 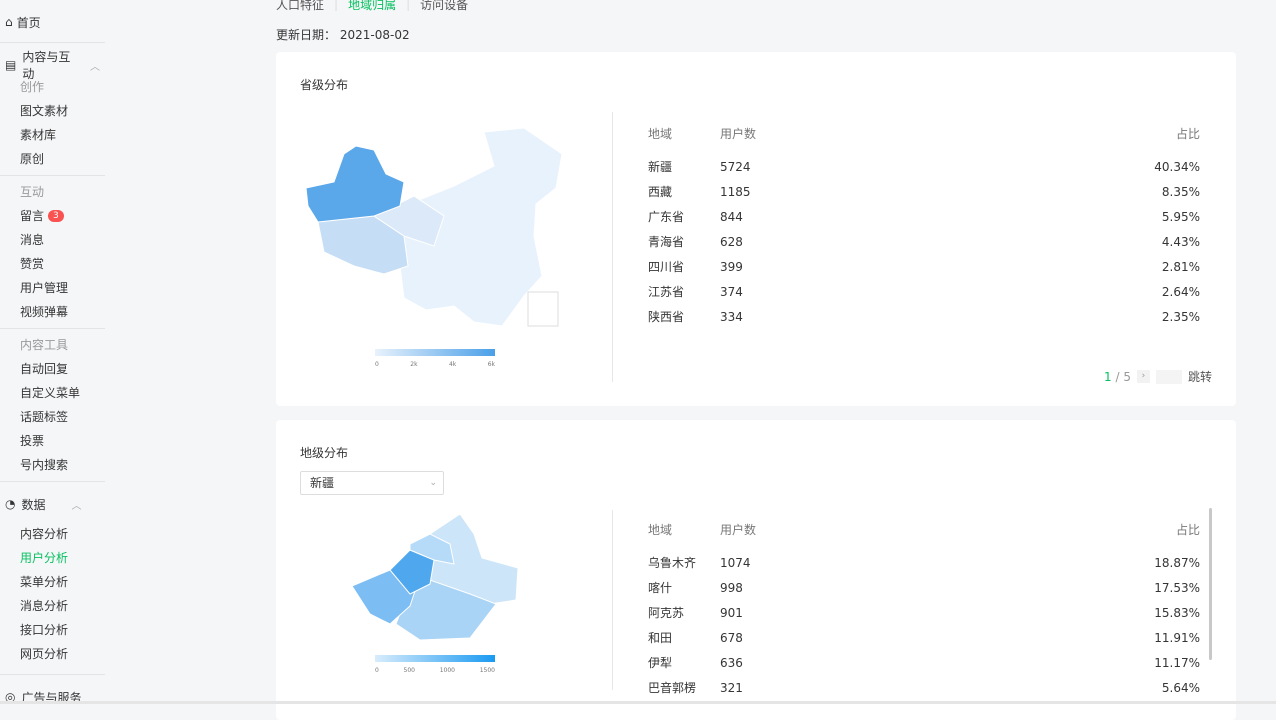 I want to click on sidebar-item: 赞赏, so click(x=52, y=264).